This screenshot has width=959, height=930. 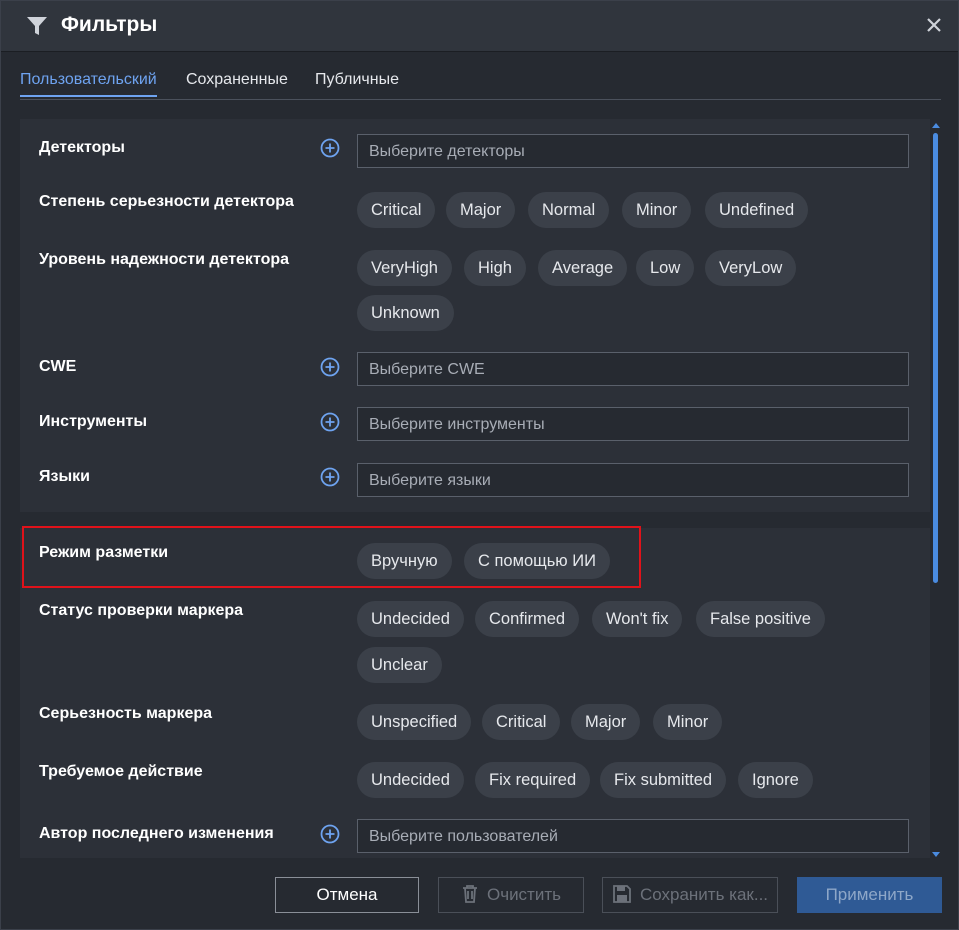 What do you see at coordinates (357, 83) in the screenshot?
I see `tab-public: Публичные` at bounding box center [357, 83].